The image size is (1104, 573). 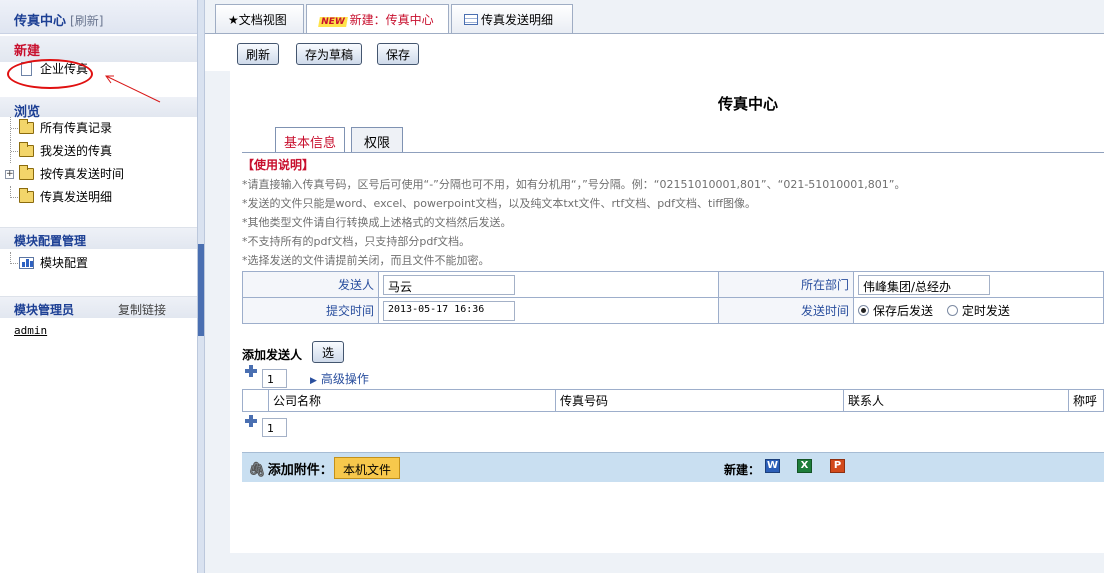 I want to click on tab-document-view: ★文档视图, so click(x=259, y=18).